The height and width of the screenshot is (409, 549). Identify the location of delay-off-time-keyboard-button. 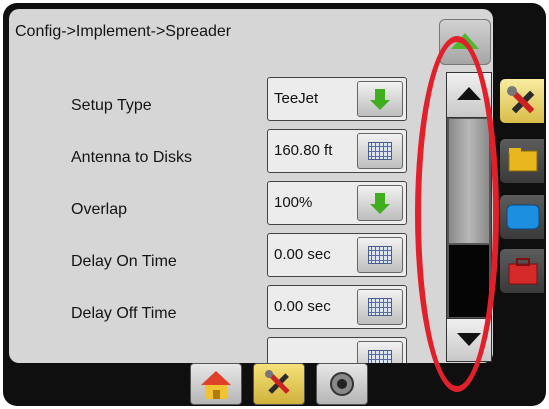
(380, 307).